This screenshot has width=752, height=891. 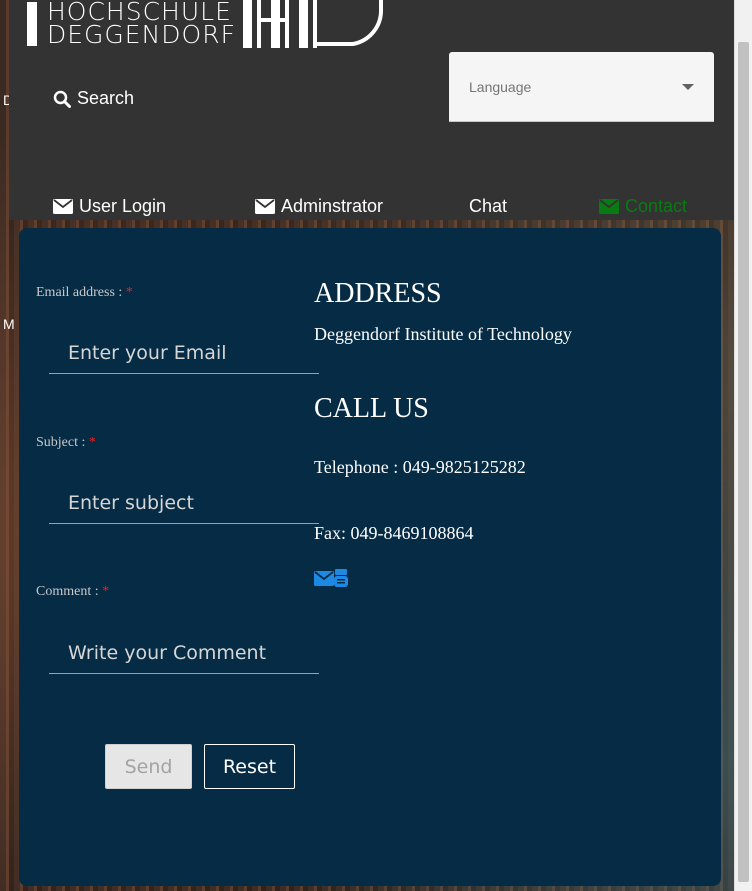 I want to click on social-links, so click(x=331, y=578).